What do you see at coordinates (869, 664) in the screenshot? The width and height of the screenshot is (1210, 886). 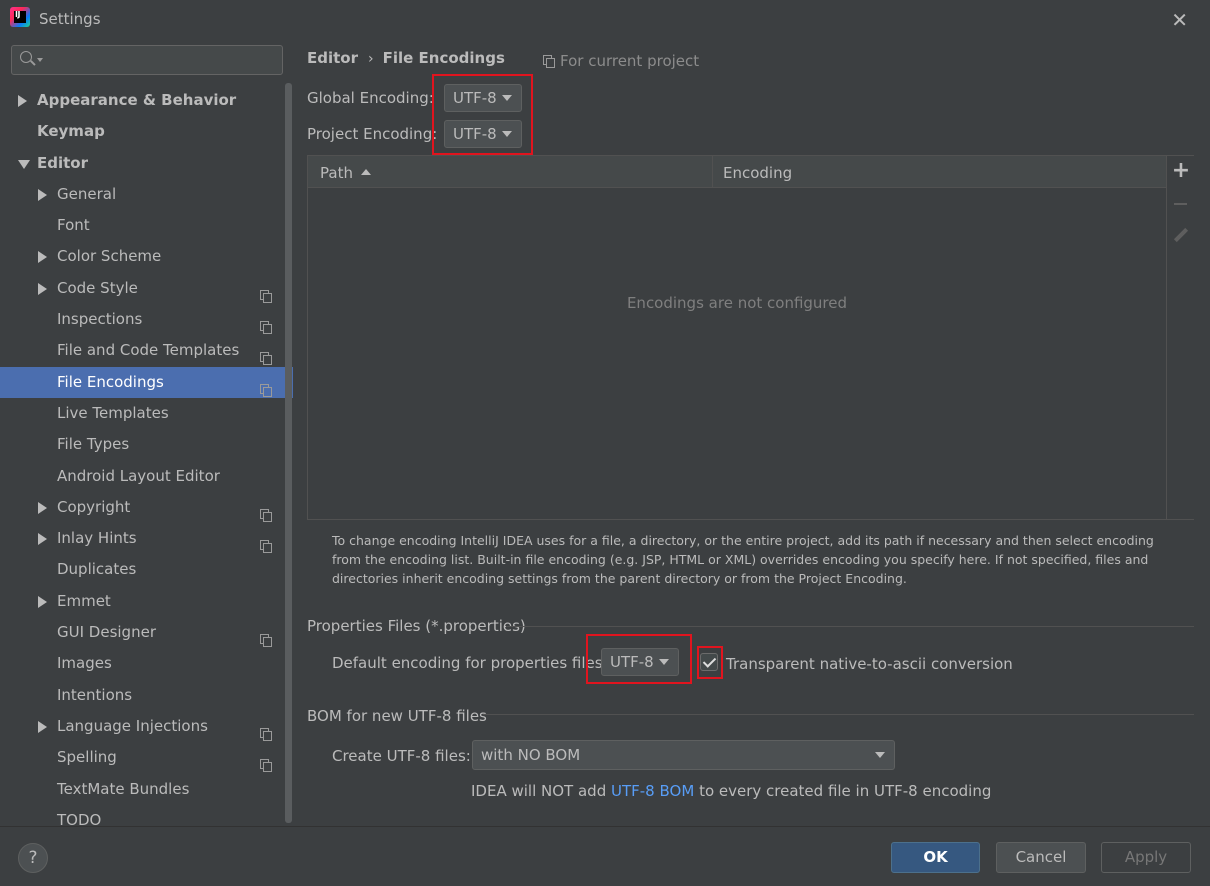 I see `native-to-ascii-label: Transparent native-to-ascii conversion` at bounding box center [869, 664].